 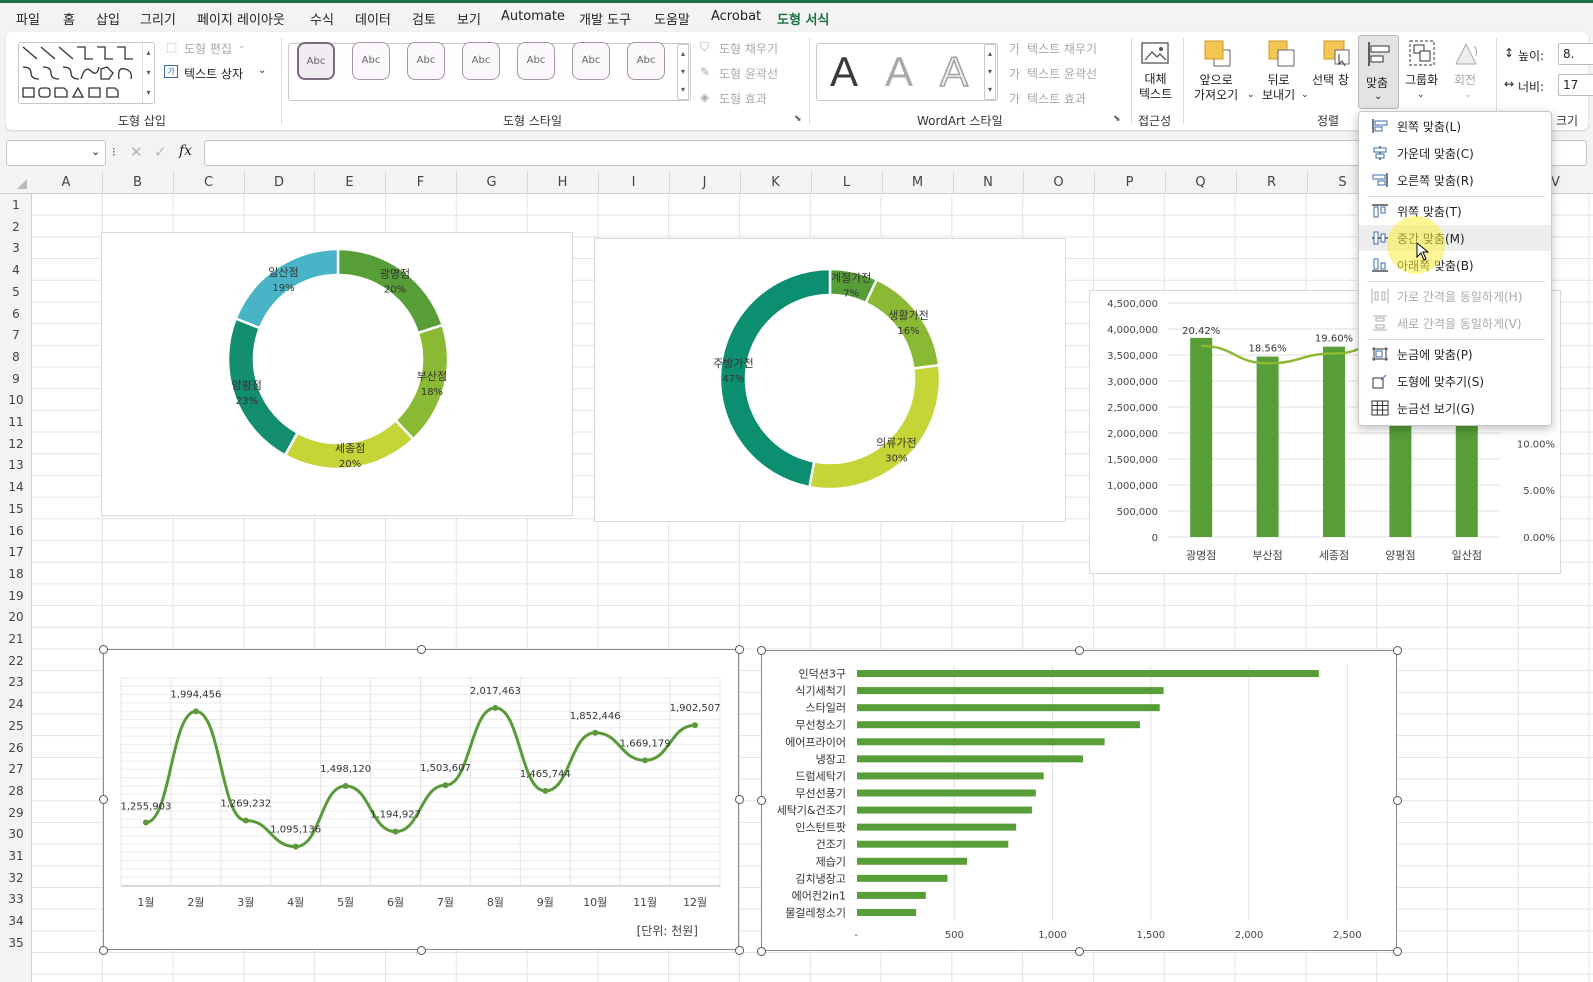 What do you see at coordinates (748, 48) in the screenshot?
I see `shape-fill-button: 도형 채우기` at bounding box center [748, 48].